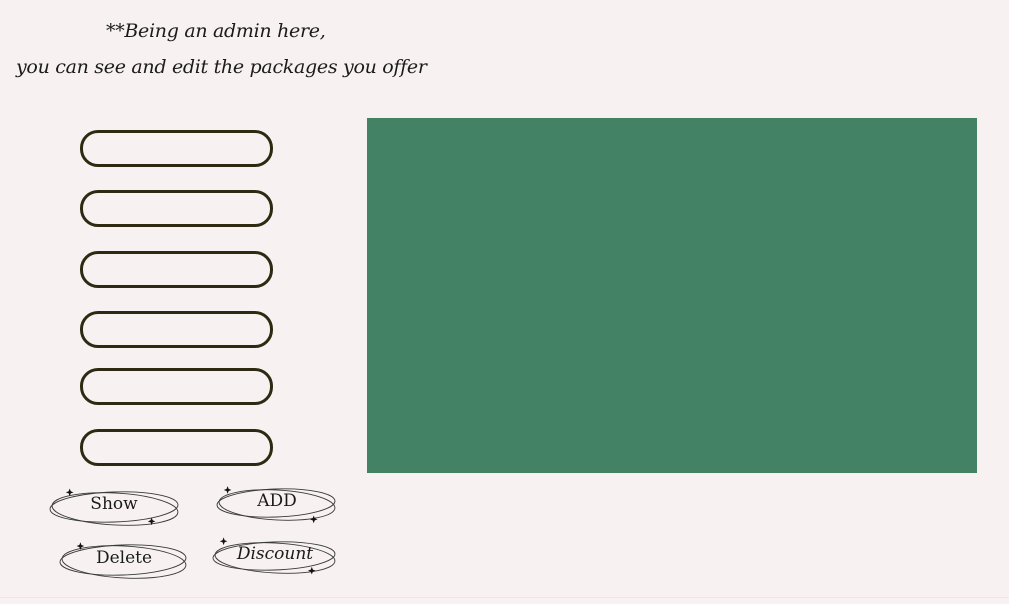 The image size is (1009, 604). I want to click on discount-button: Discount, so click(275, 558).